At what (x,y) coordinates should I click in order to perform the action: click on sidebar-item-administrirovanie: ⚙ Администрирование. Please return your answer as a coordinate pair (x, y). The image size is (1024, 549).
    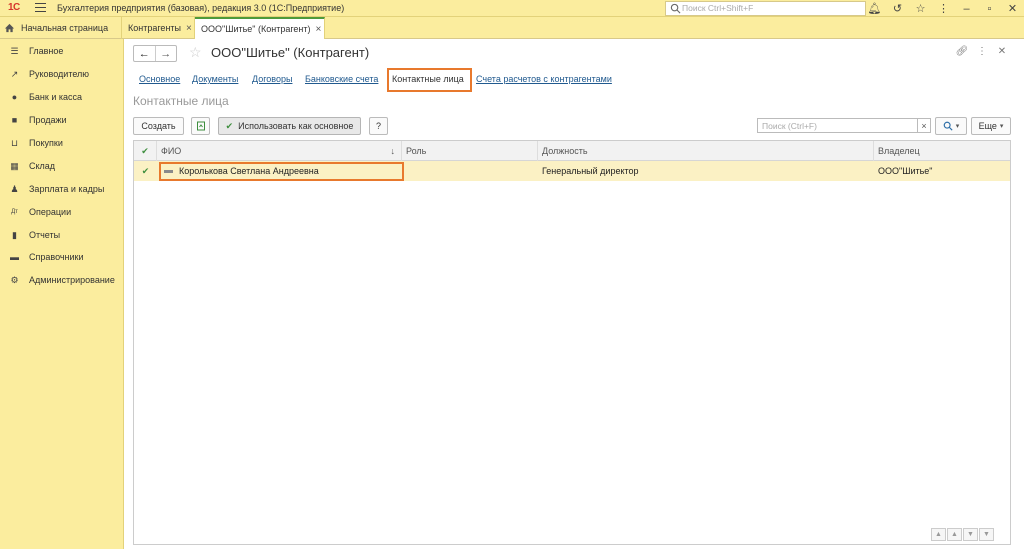
    Looking at the image, I should click on (62, 280).